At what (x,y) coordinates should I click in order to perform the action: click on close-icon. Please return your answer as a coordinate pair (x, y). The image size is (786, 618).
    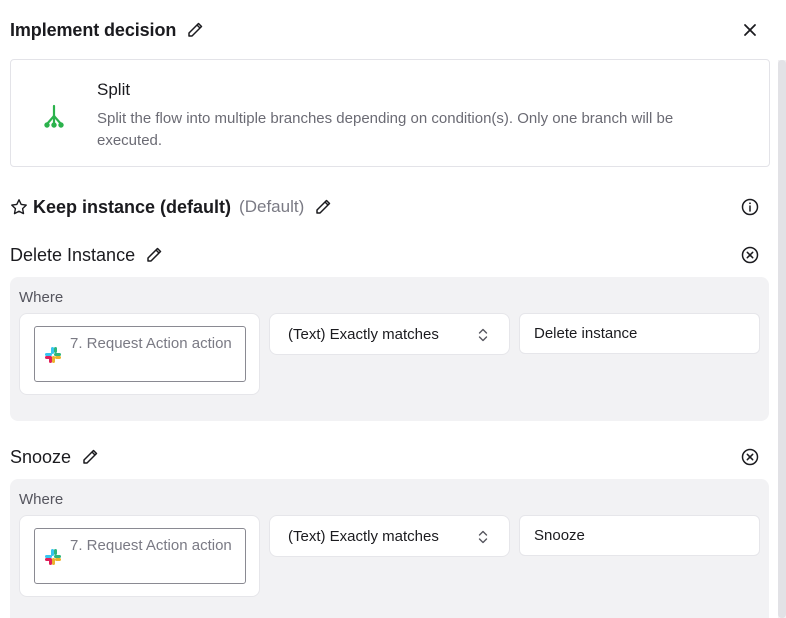
    Looking at the image, I should click on (750, 30).